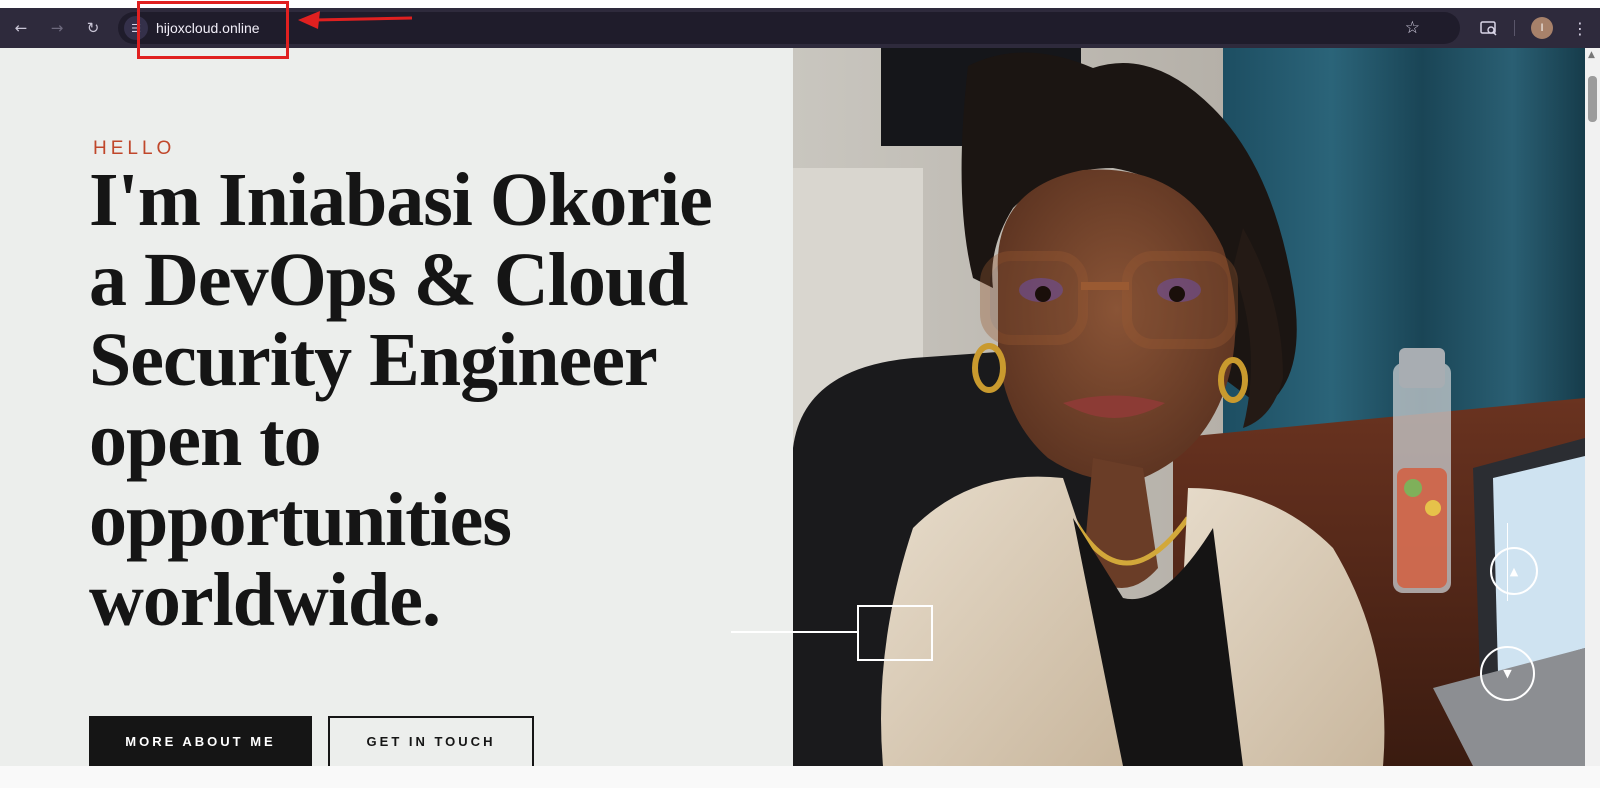  Describe the element at coordinates (134, 148) in the screenshot. I see `hero-eyebrow: HELLO` at that location.